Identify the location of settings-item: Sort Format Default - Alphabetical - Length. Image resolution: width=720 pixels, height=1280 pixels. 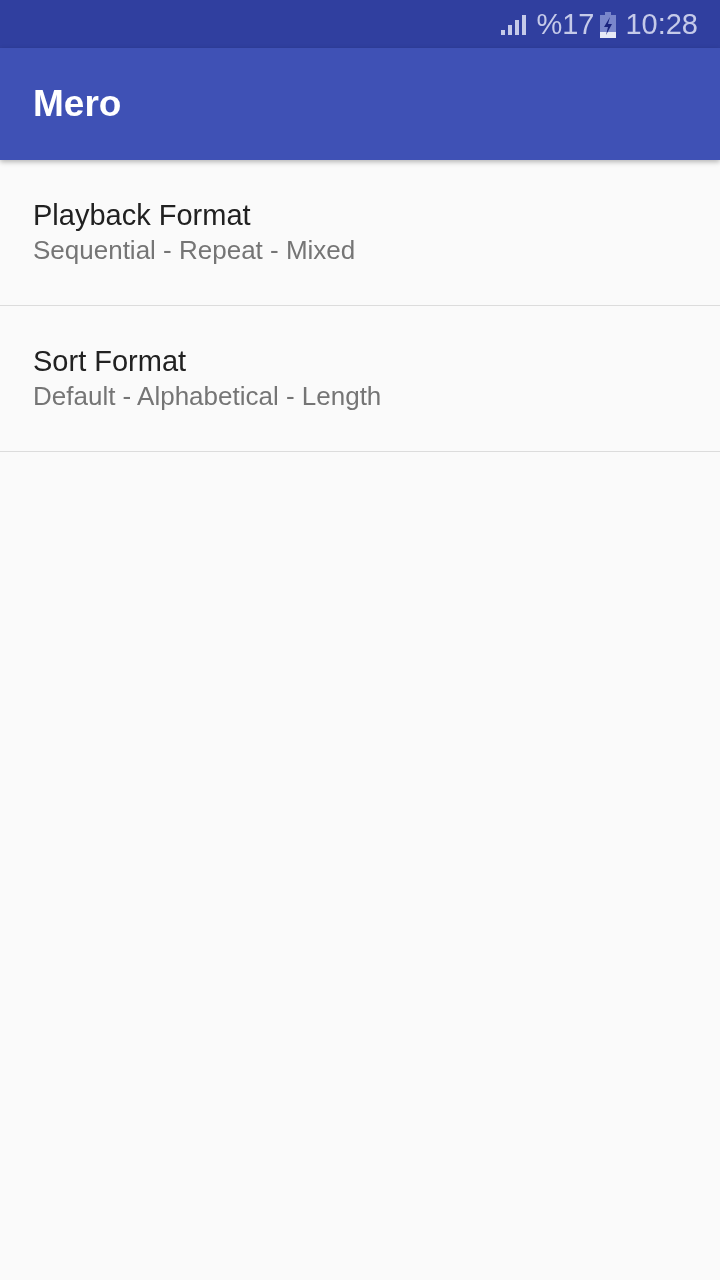
(360, 379).